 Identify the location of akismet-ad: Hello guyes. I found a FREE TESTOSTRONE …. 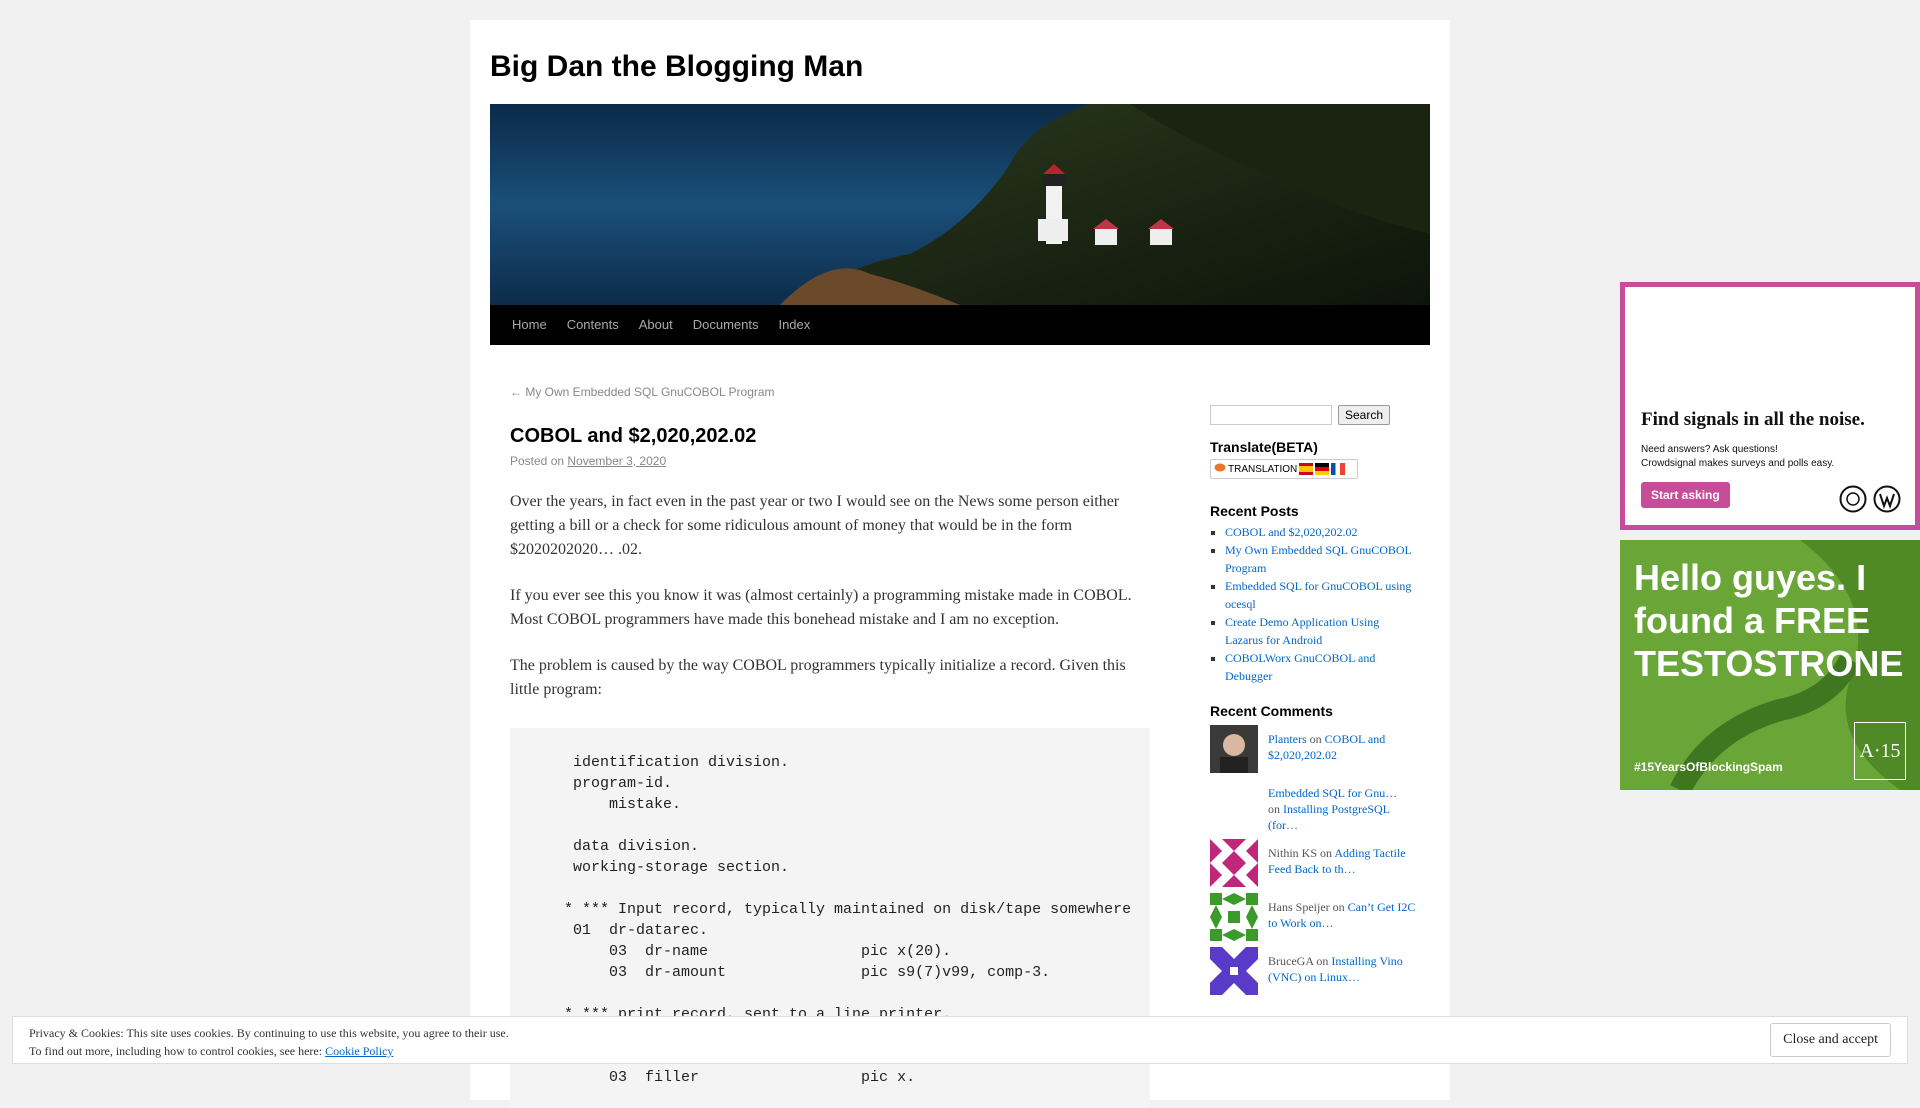
(1770, 665).